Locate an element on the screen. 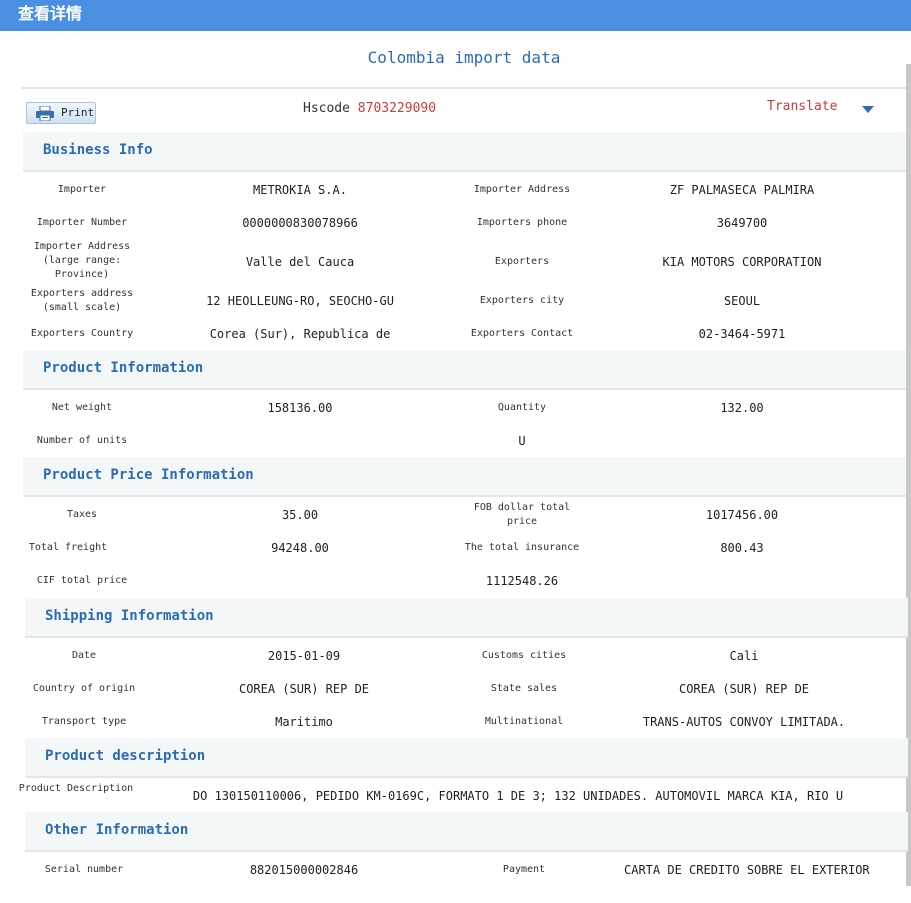 The height and width of the screenshot is (903, 911). fob-total-price-value: 1017456.00 is located at coordinates (742, 515).